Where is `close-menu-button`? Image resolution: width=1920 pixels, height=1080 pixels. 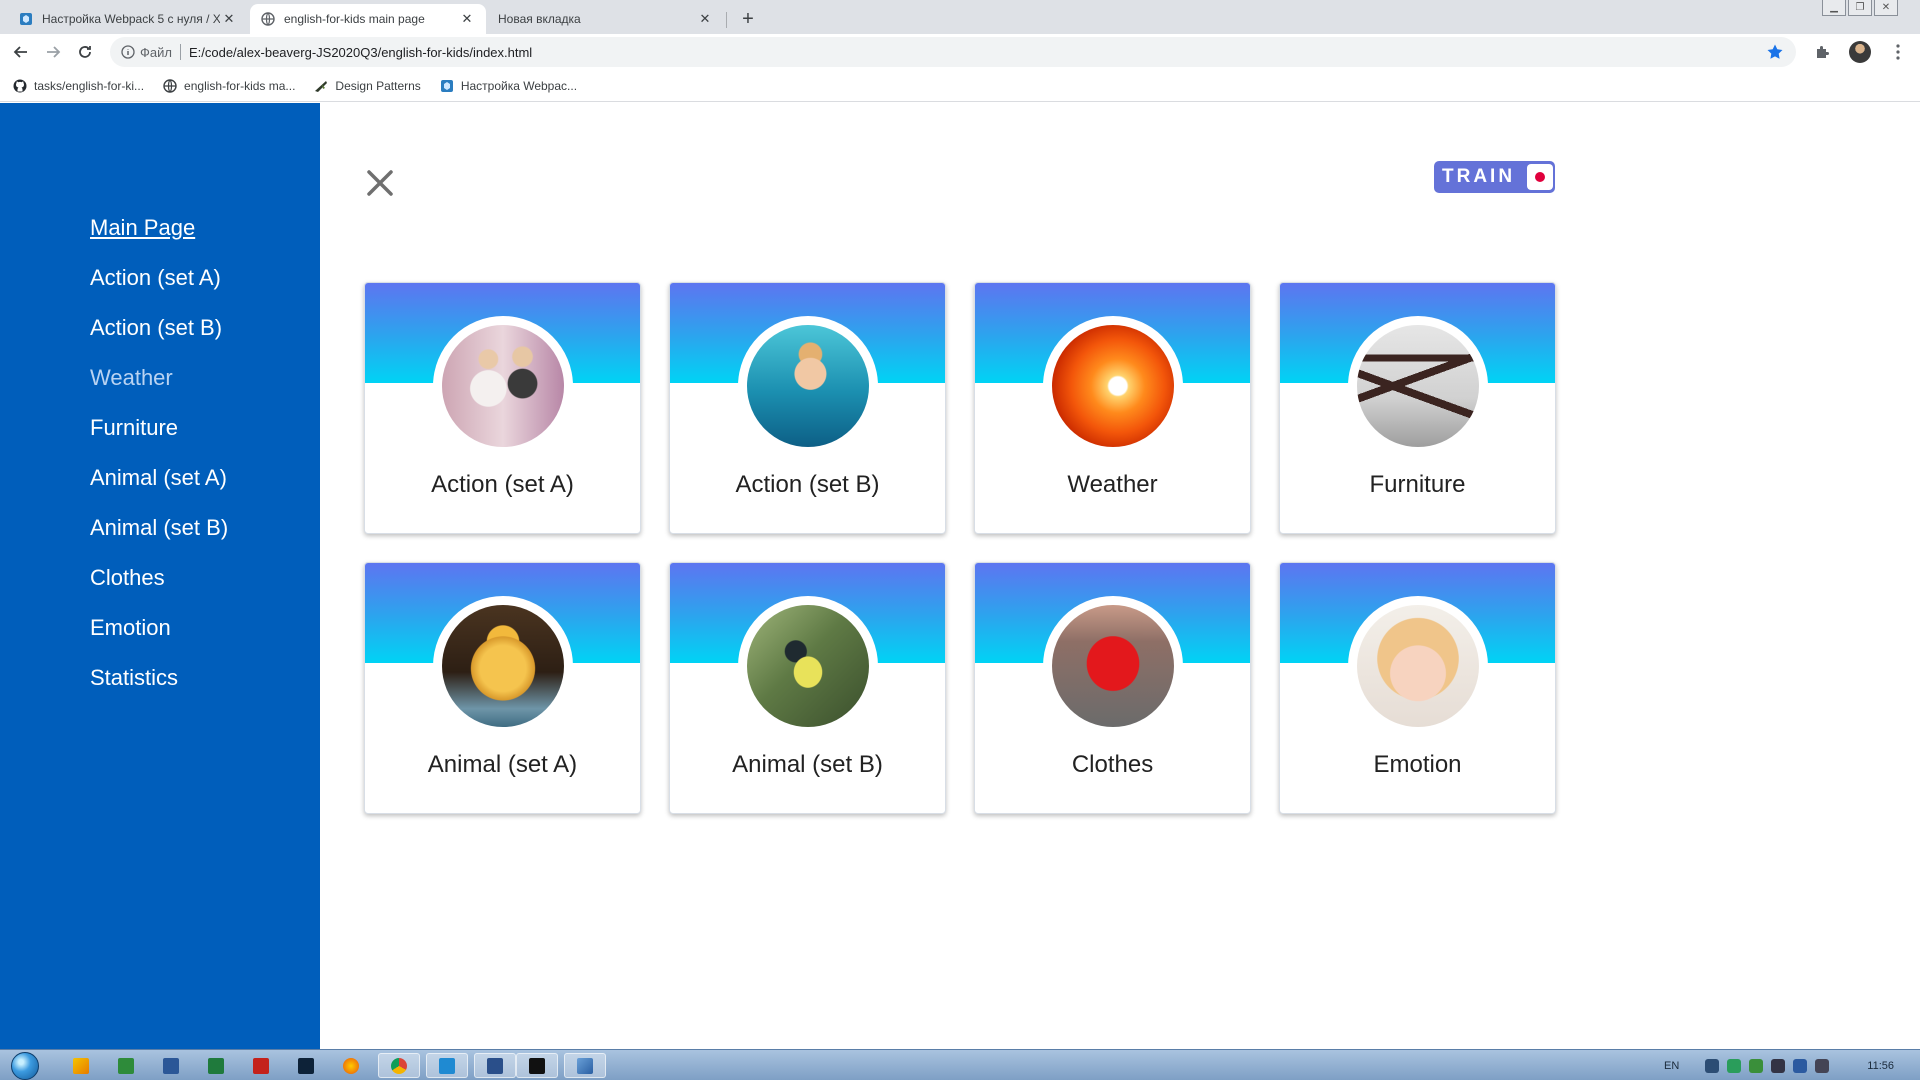
close-menu-button is located at coordinates (380, 183).